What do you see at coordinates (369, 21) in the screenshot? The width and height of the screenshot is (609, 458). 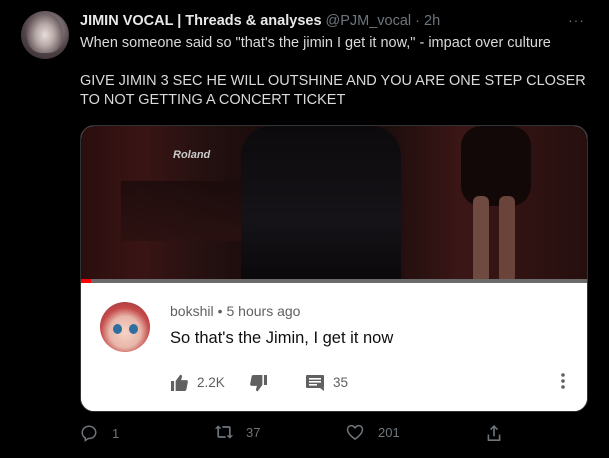 I see `user-handle: @PJM_vocal` at bounding box center [369, 21].